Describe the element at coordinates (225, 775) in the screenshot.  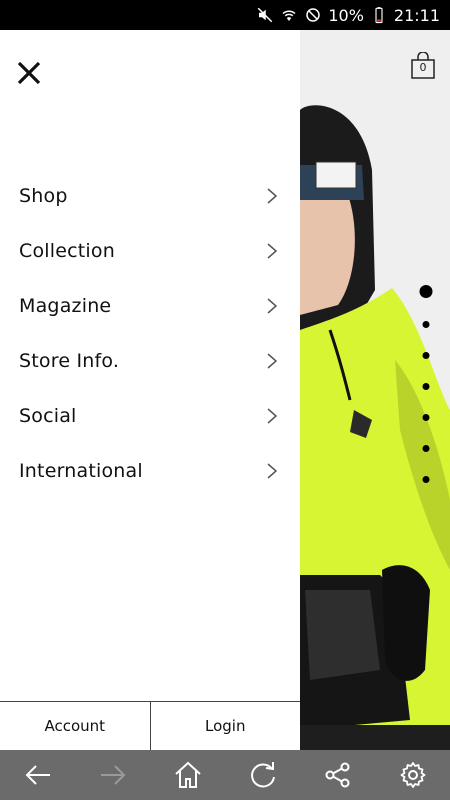
I see `browser-toolbar` at that location.